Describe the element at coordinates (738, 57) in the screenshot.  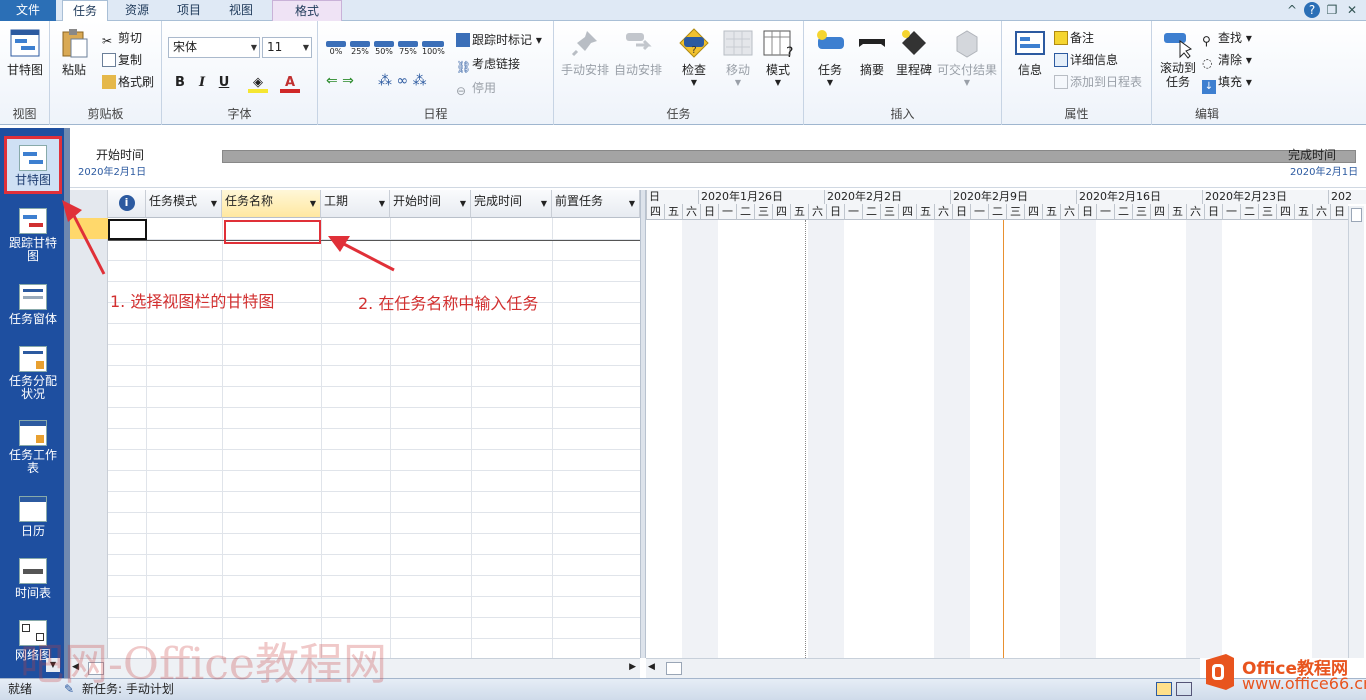
I see `move-button: 移动 ▼` at that location.